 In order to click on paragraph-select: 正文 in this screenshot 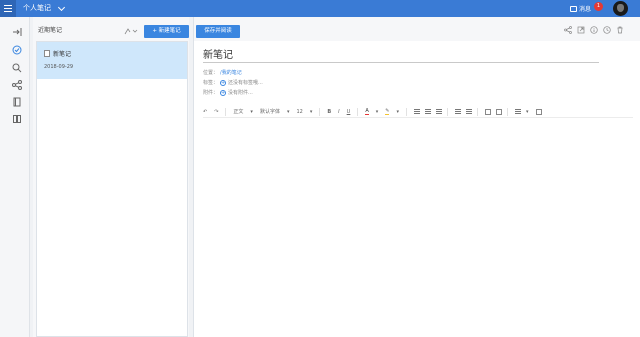, I will do `click(238, 111)`.